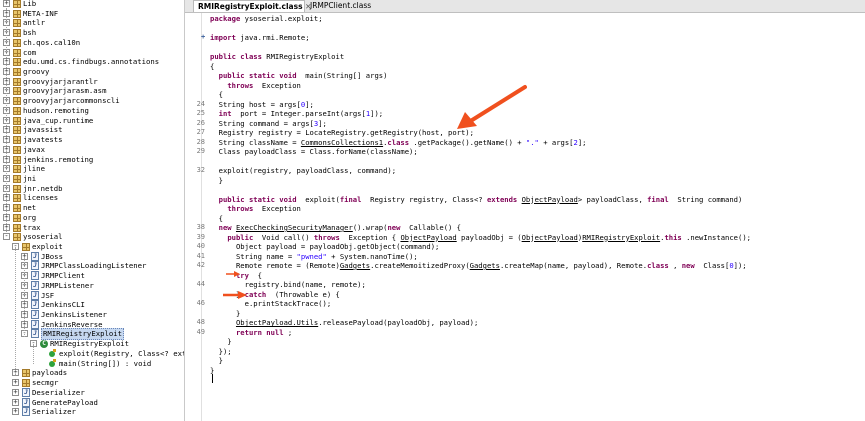  I want to click on code-line: registry.bind(name, remote);, so click(288, 284).